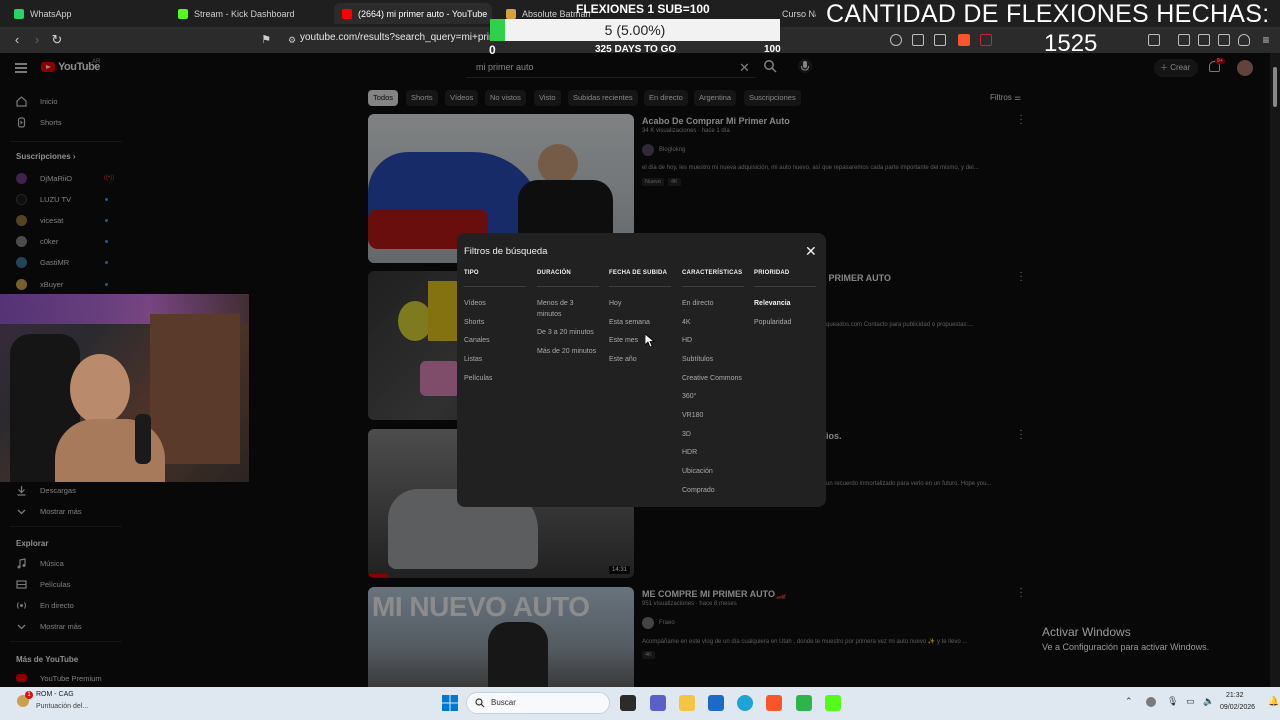 This screenshot has height=720, width=1280. Describe the element at coordinates (772, 49) in the screenshot. I see `goal-max-value: 100` at that location.